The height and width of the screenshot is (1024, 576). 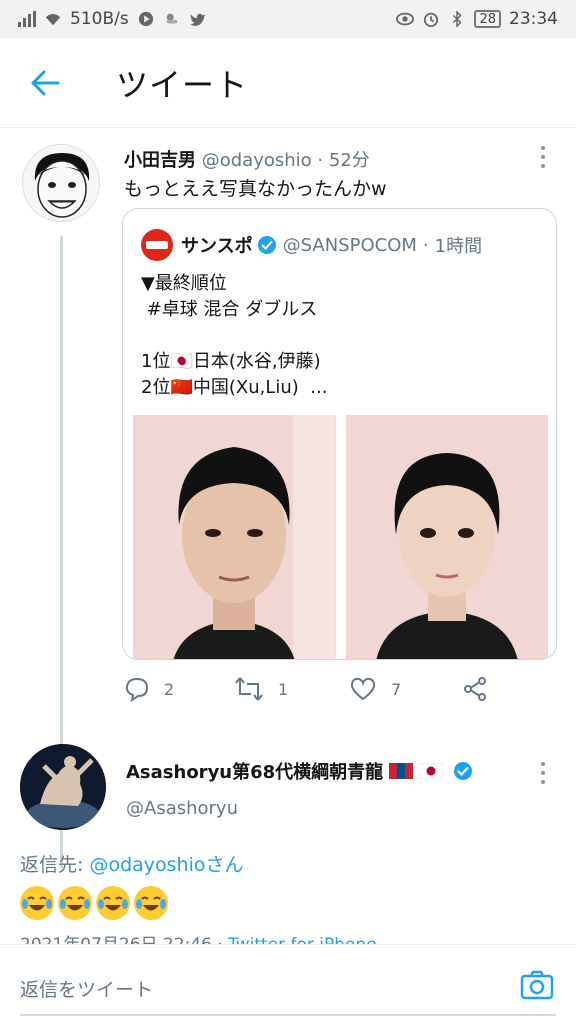 I want to click on display-name: 小田吉男, so click(x=160, y=160).